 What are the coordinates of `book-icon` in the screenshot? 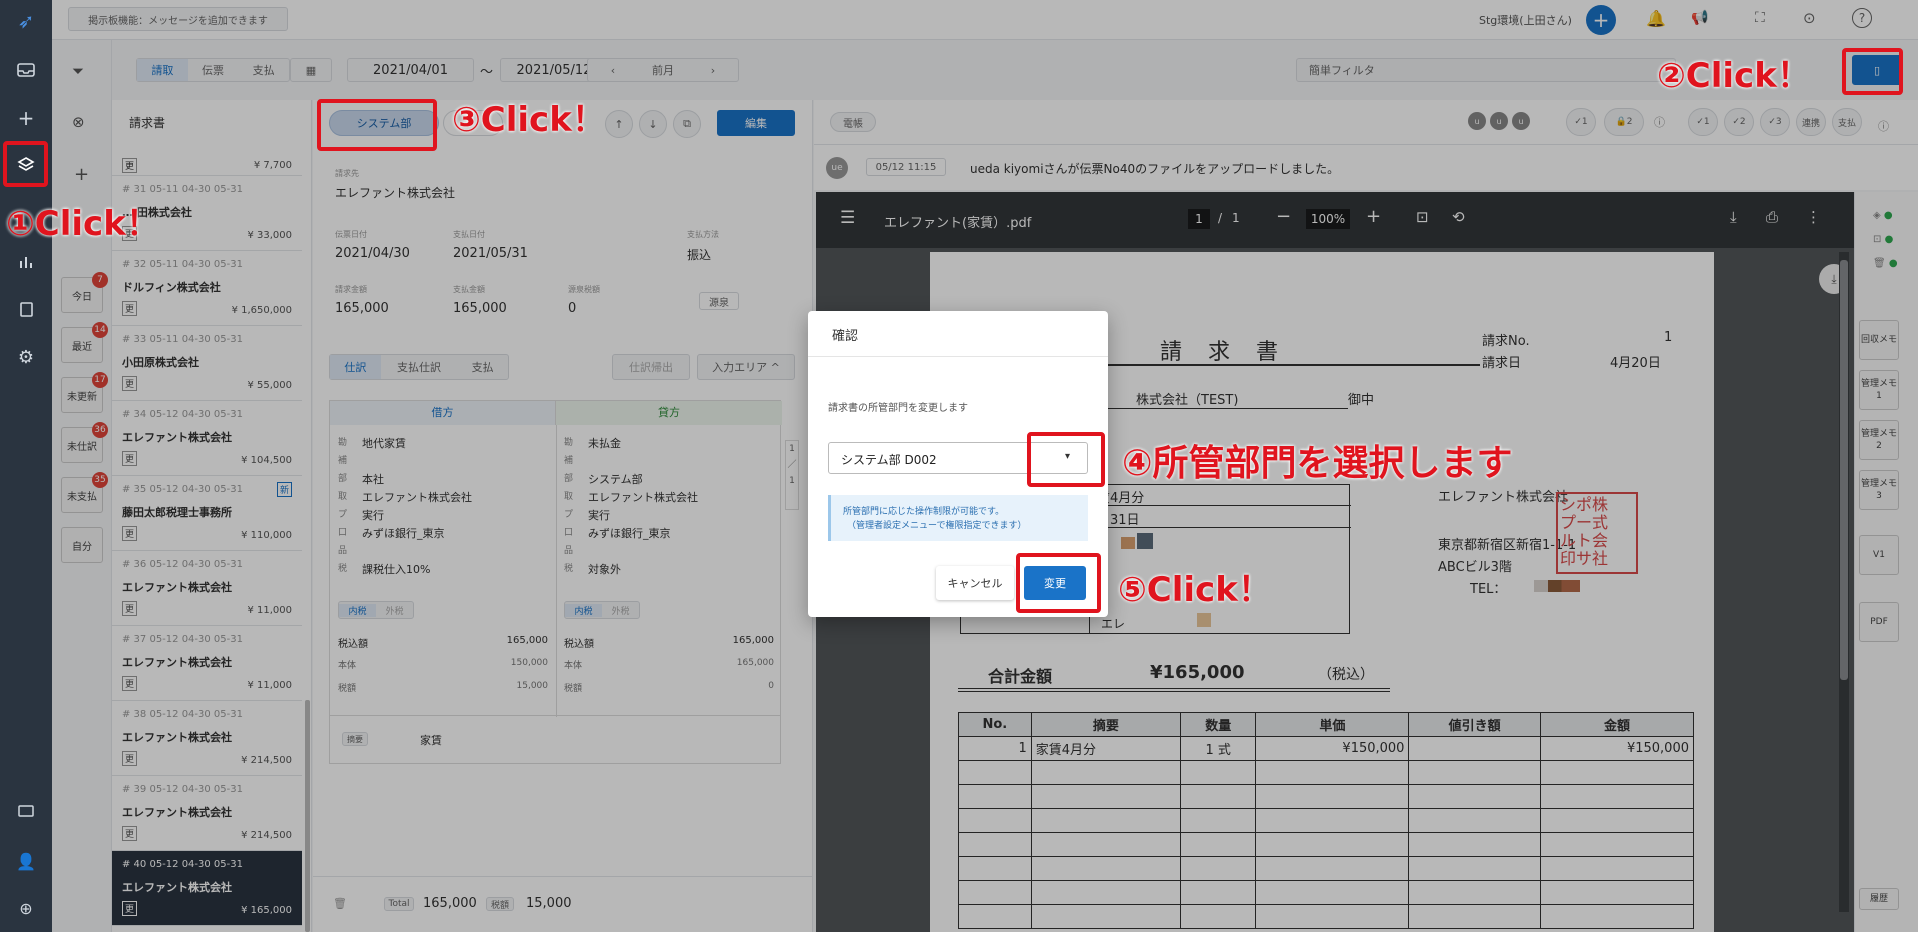 It's located at (26, 309).